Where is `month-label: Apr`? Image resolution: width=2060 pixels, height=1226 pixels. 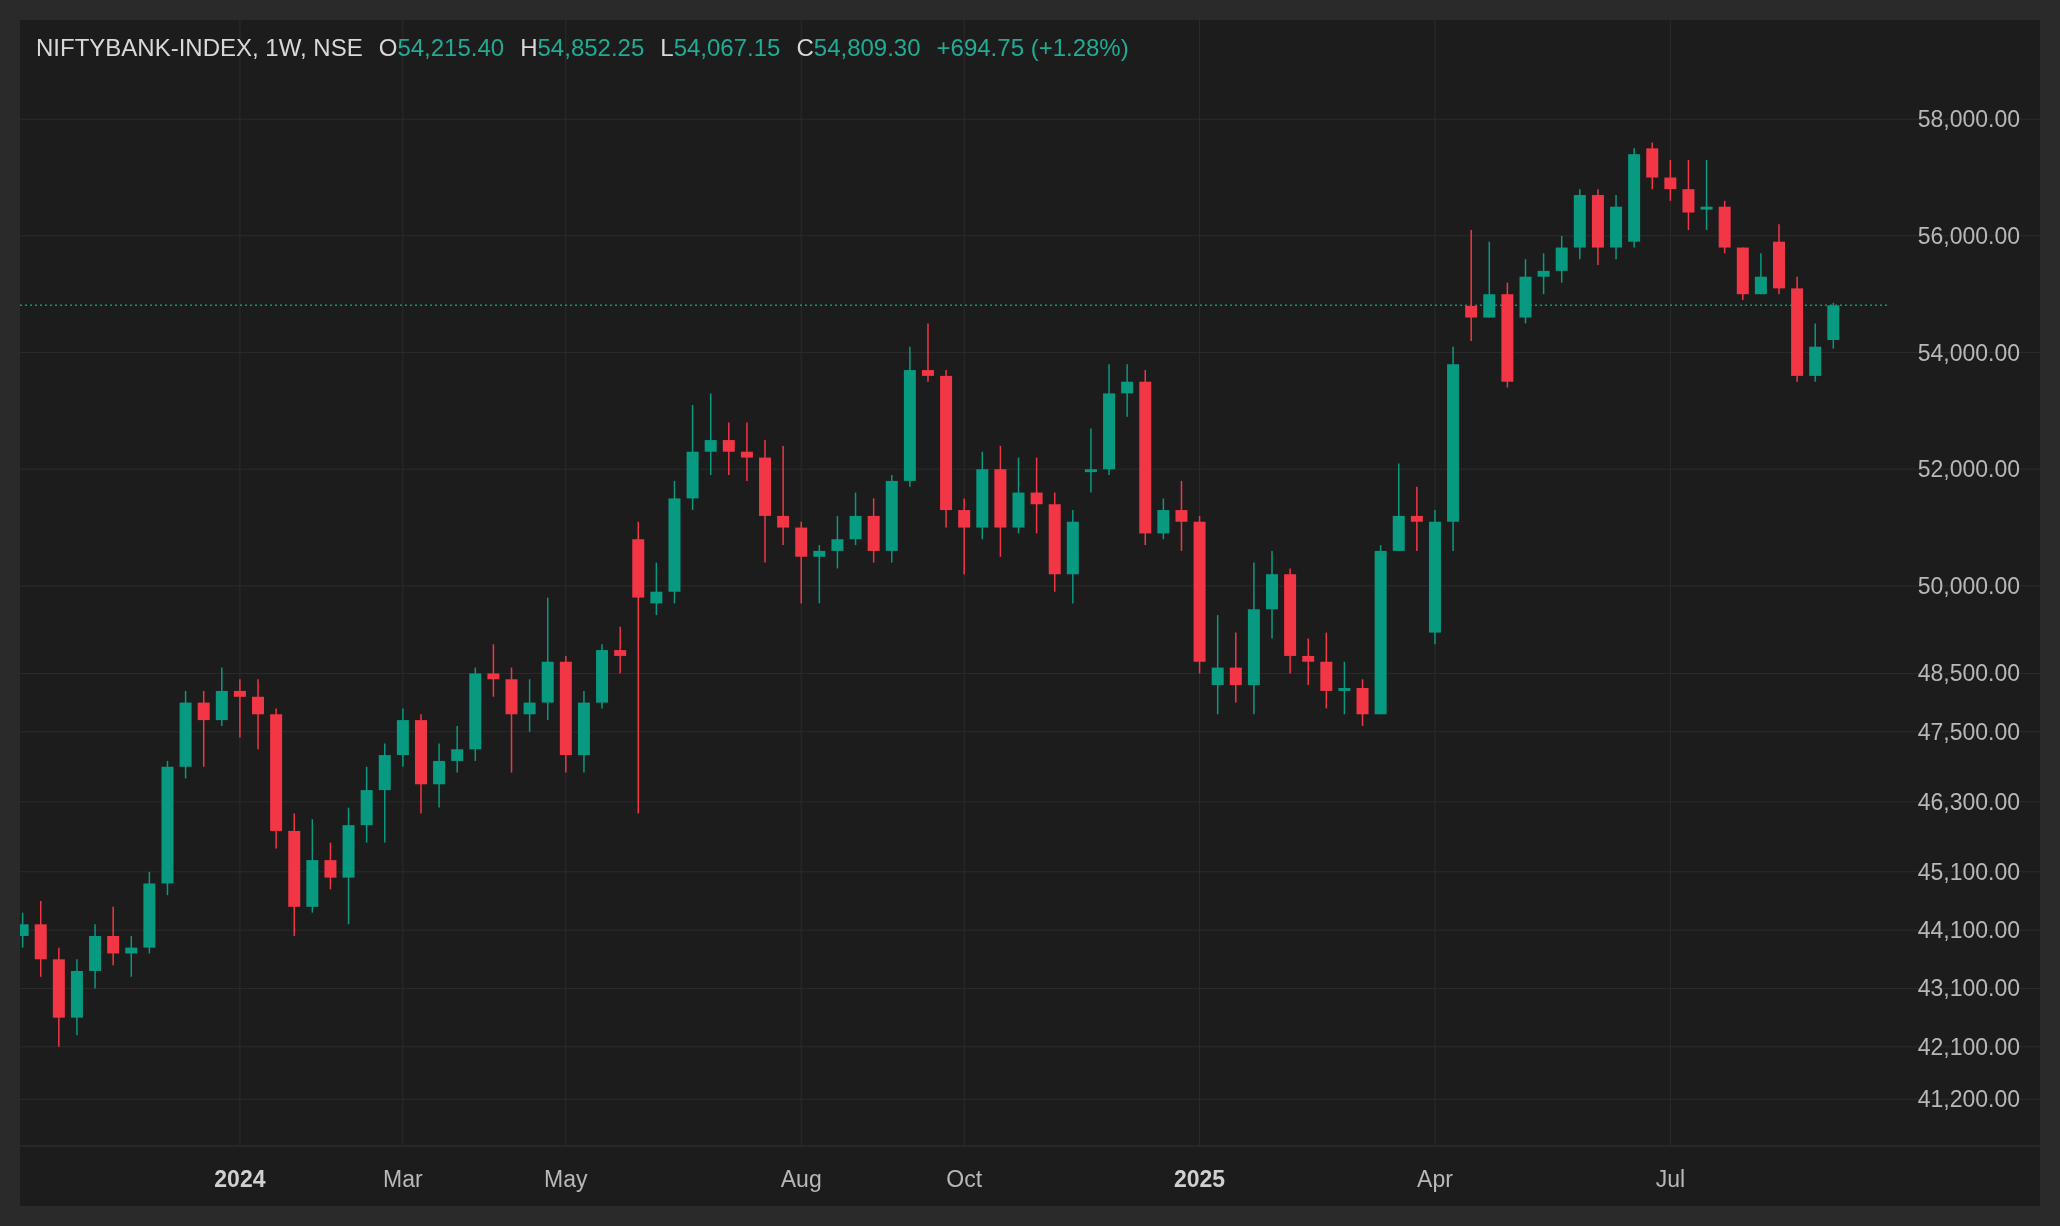
month-label: Apr is located at coordinates (1435, 1179).